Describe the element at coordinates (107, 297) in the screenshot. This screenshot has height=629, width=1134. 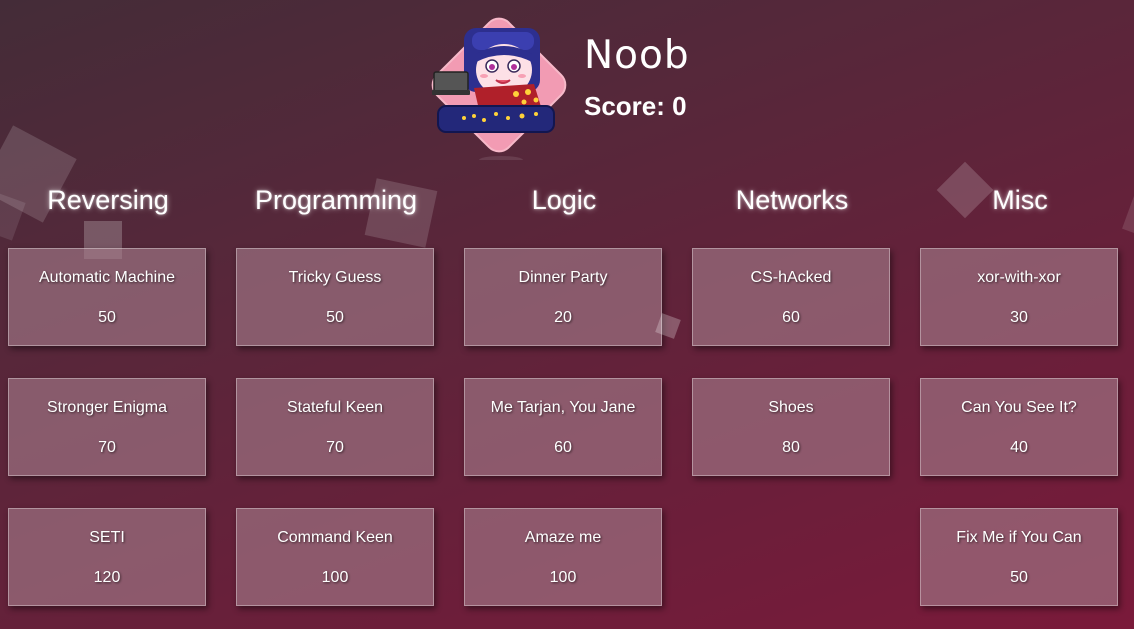
I see `challenge-card: Automatic Machine 50` at that location.